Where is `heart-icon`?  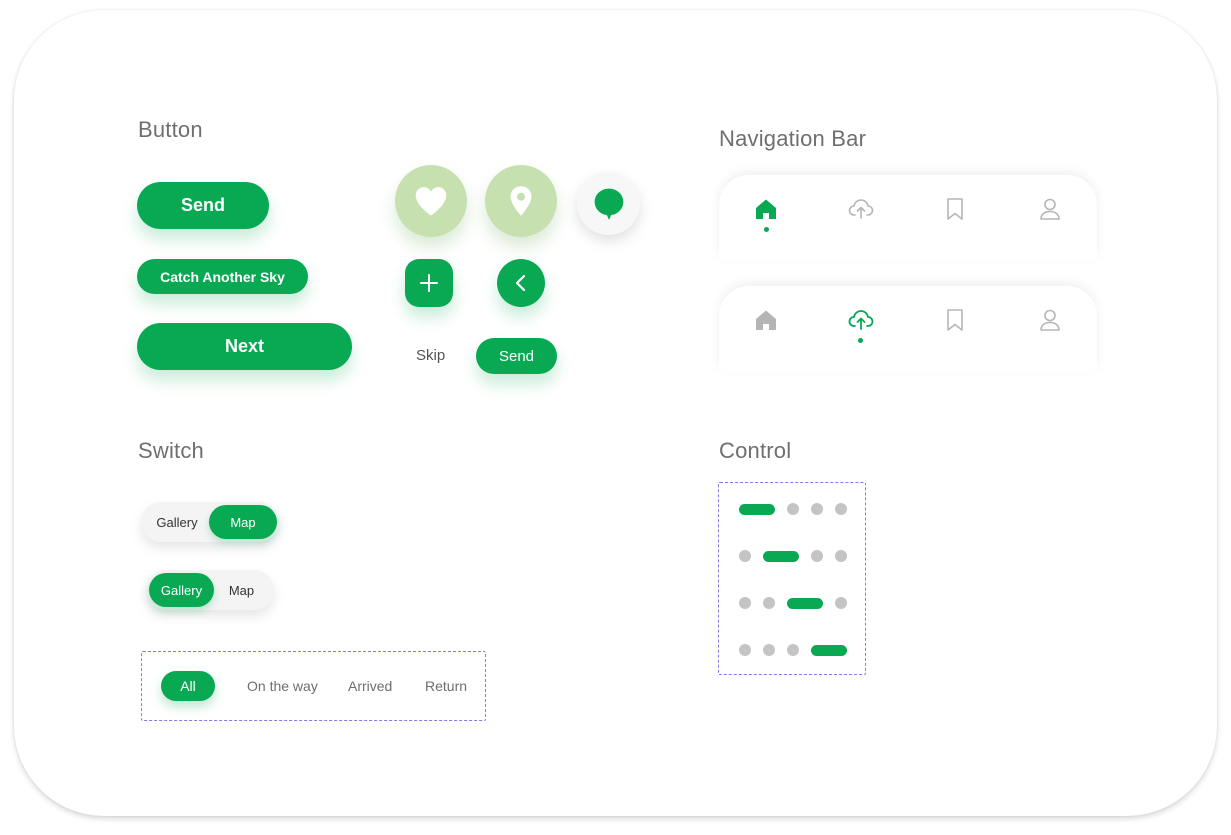 heart-icon is located at coordinates (431, 201).